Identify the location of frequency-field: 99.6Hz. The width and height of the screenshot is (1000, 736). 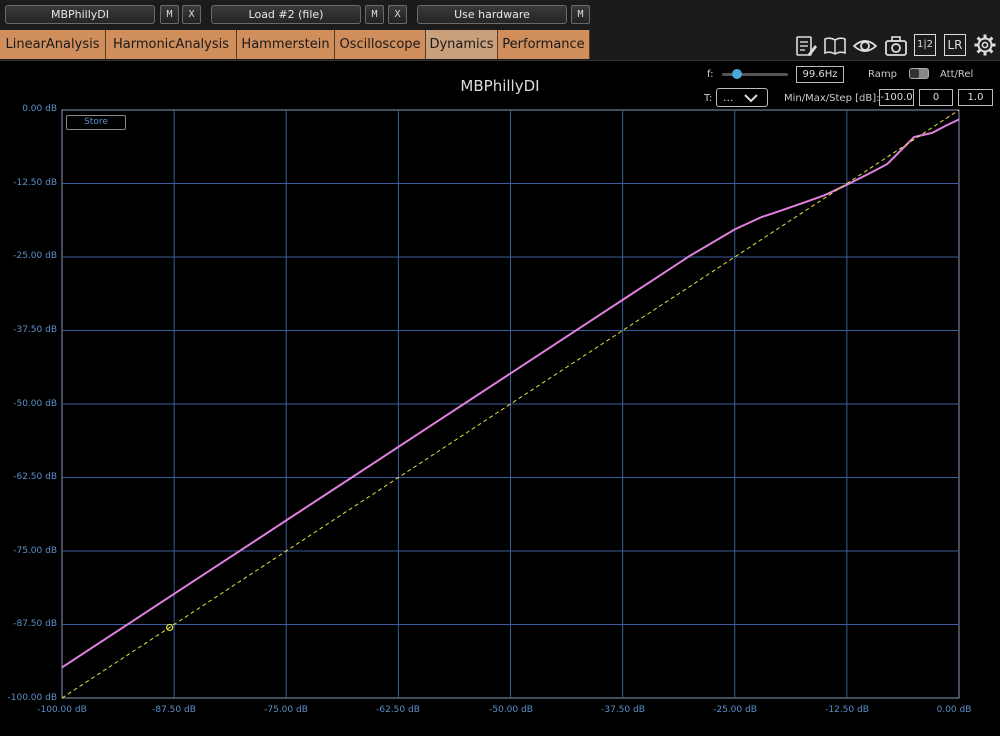
(820, 74).